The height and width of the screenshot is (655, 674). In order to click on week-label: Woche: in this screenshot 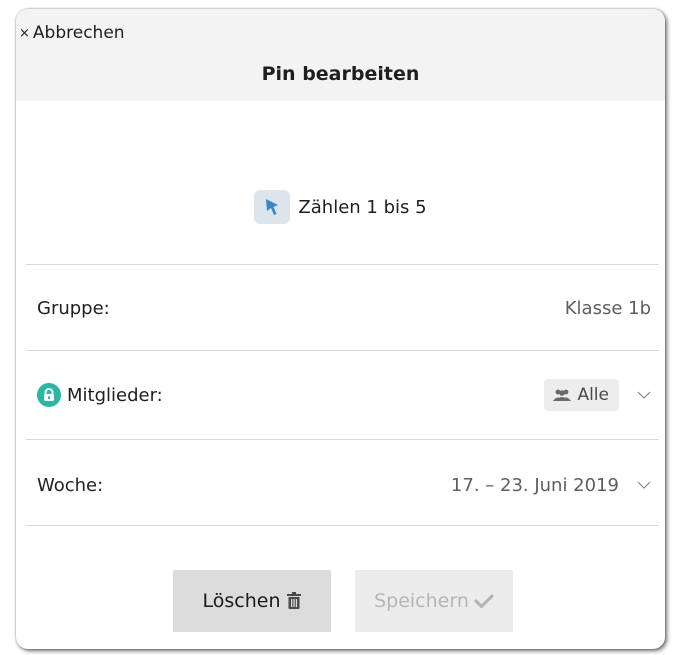, I will do `click(70, 485)`.